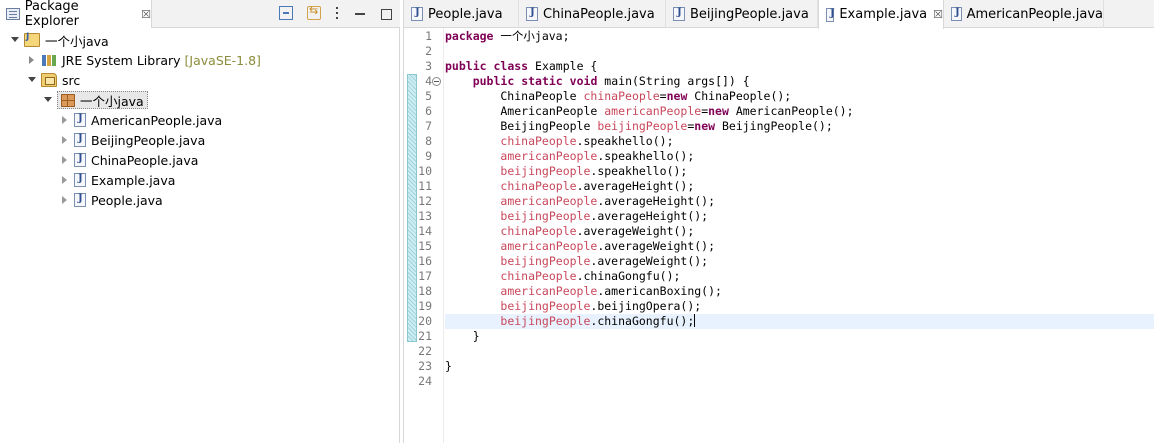 The image size is (1154, 443). Describe the element at coordinates (314, 12) in the screenshot. I see `link-with-editor-icon` at that location.